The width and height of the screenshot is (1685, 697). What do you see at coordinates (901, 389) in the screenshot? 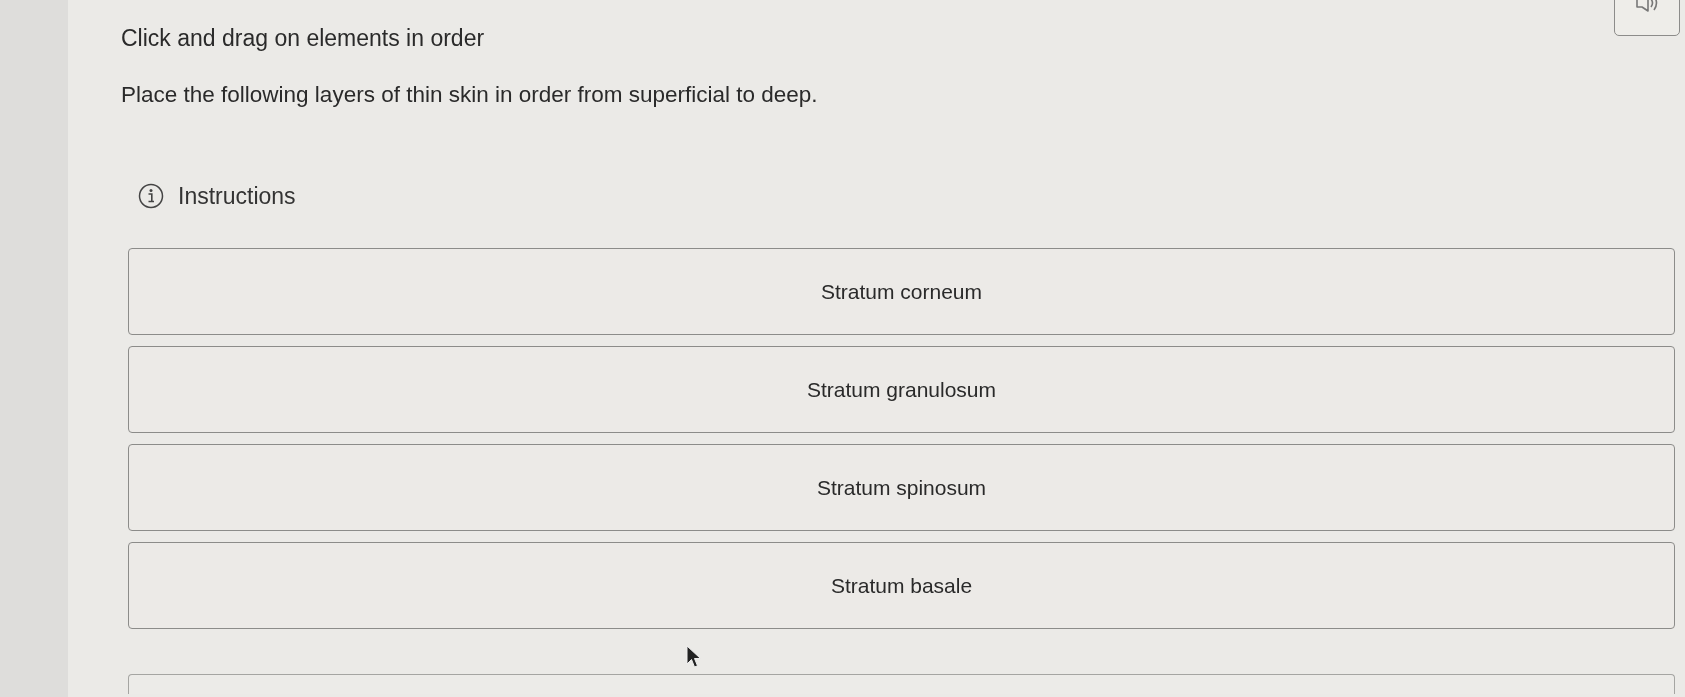
I see `draggable-item: Stratum granulosum` at bounding box center [901, 389].